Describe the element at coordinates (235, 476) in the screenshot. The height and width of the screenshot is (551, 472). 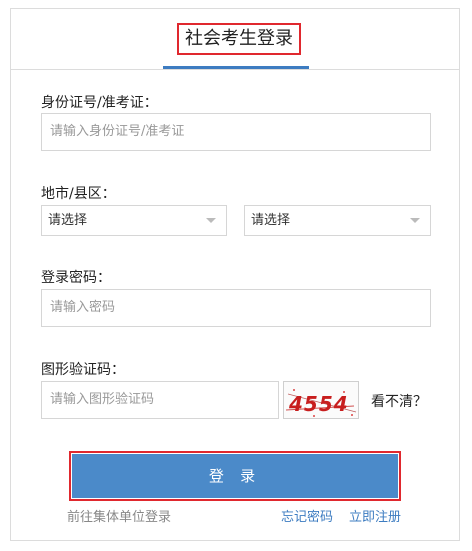
I see `login-button: 登 录` at that location.